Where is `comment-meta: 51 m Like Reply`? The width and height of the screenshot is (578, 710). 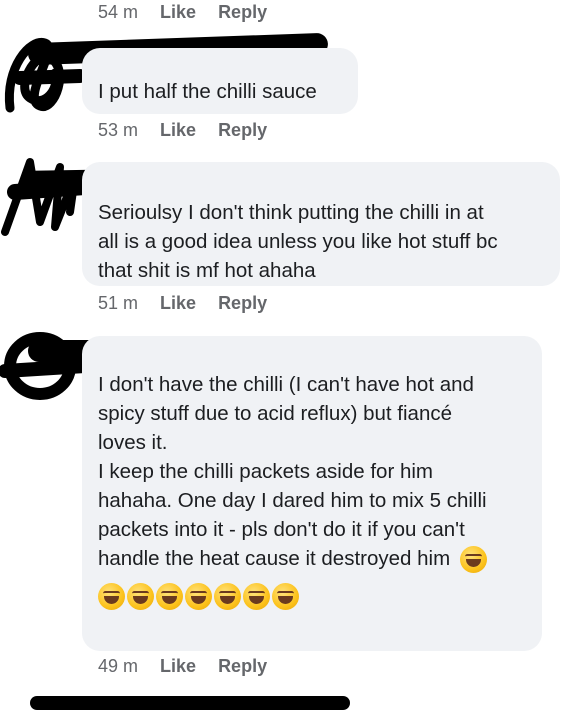
comment-meta: 51 m Like Reply is located at coordinates (182, 303).